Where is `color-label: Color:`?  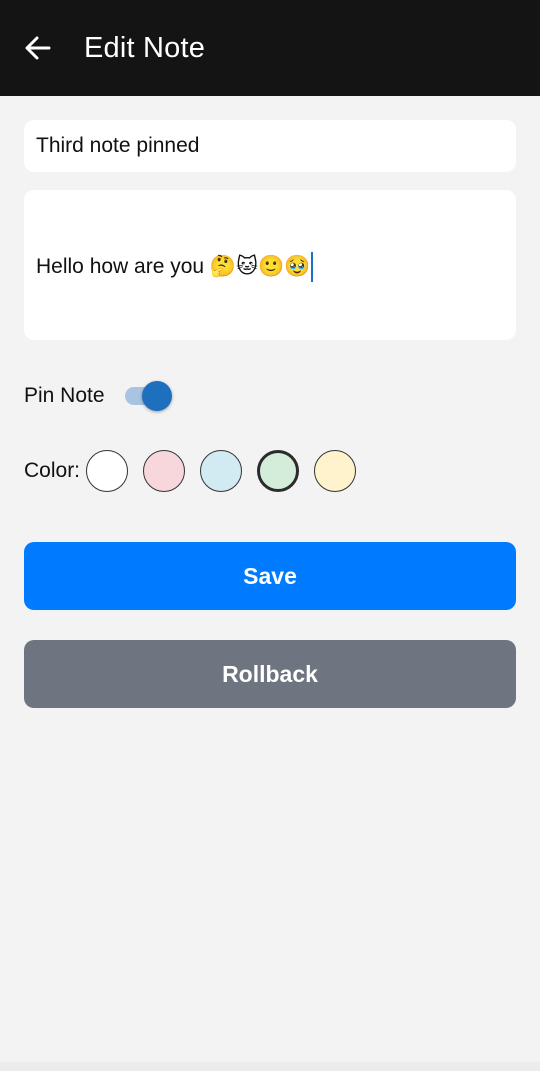 color-label: Color: is located at coordinates (52, 470).